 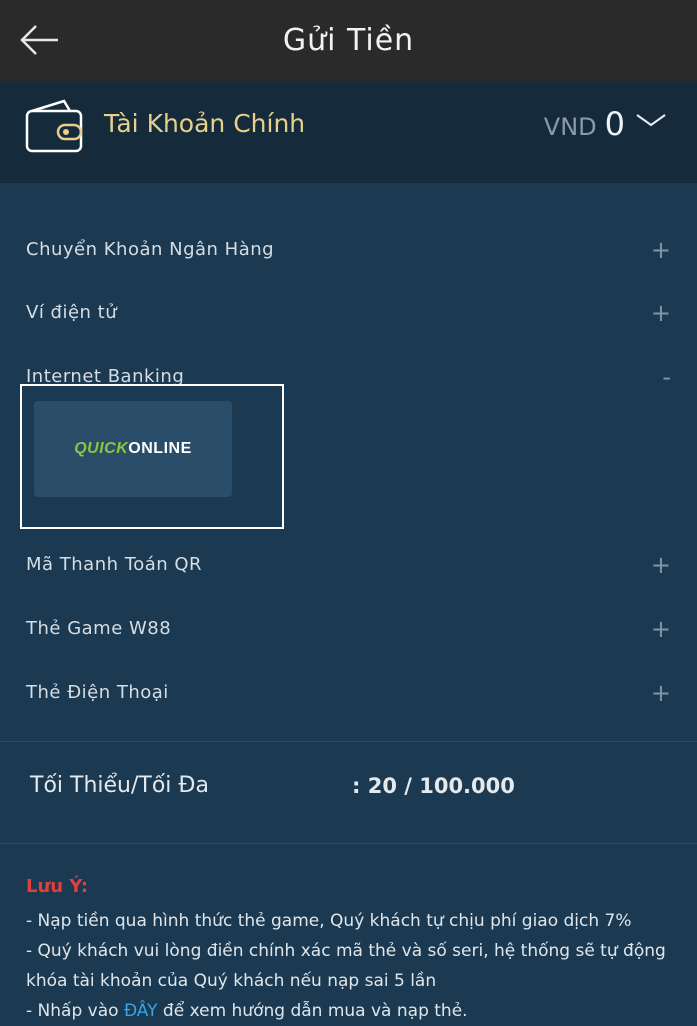 What do you see at coordinates (97, 692) in the screenshot?
I see `menu-item-label: Thẻ Điện Thoại` at bounding box center [97, 692].